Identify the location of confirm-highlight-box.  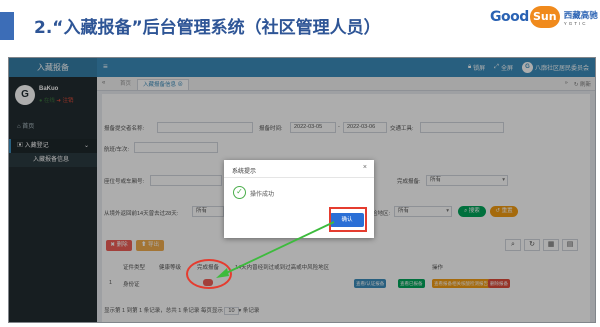
(348, 219).